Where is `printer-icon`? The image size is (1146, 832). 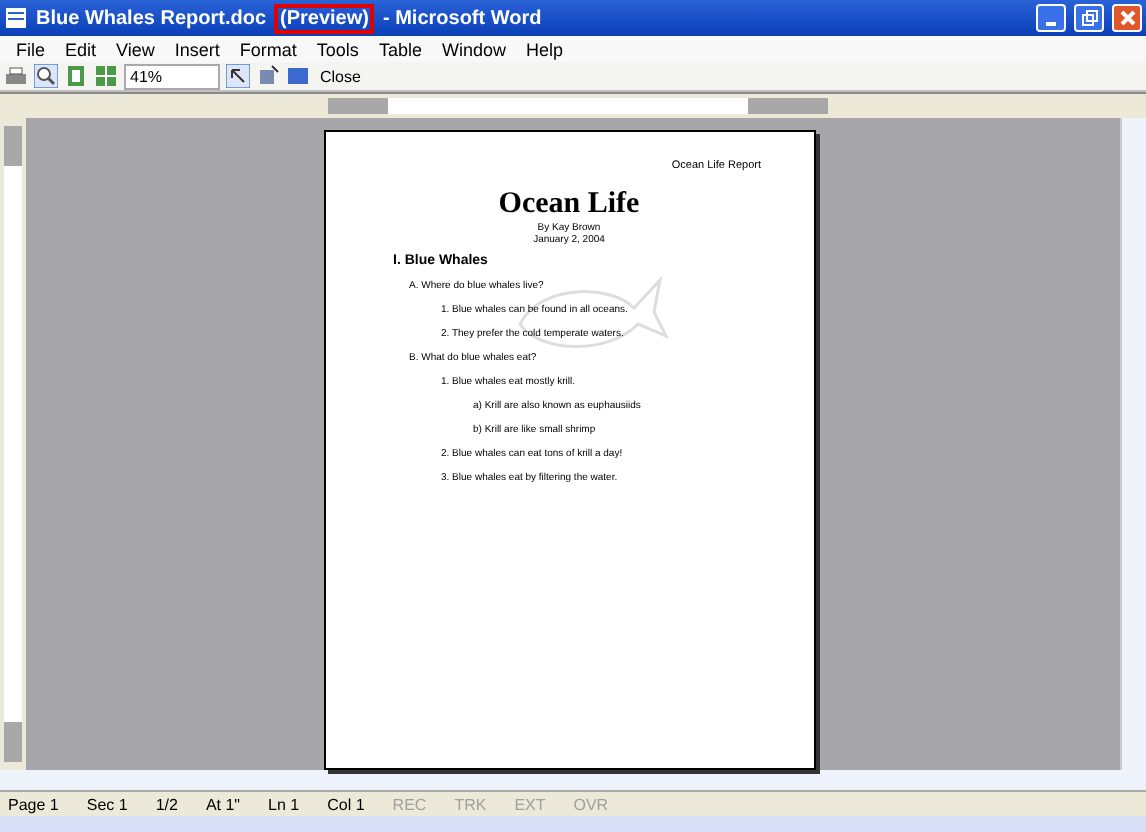
printer-icon is located at coordinates (16, 76).